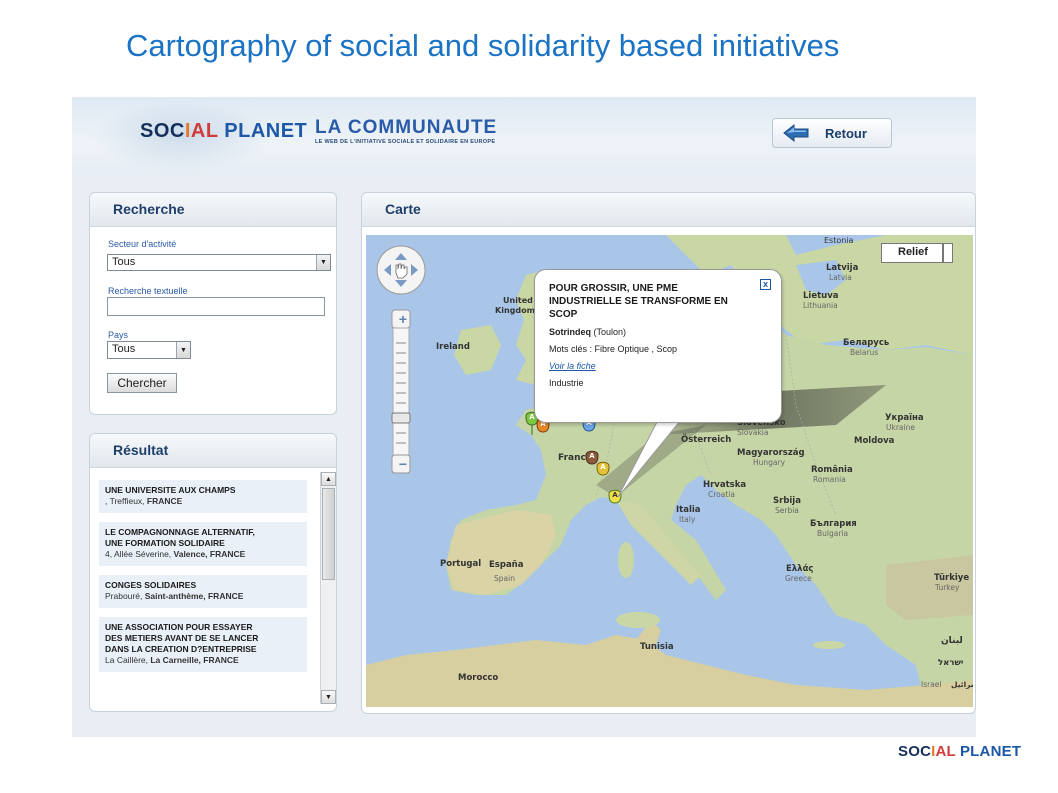 Image resolution: width=1058 pixels, height=793 pixels. What do you see at coordinates (216, 306) in the screenshot?
I see `text-search-input` at bounding box center [216, 306].